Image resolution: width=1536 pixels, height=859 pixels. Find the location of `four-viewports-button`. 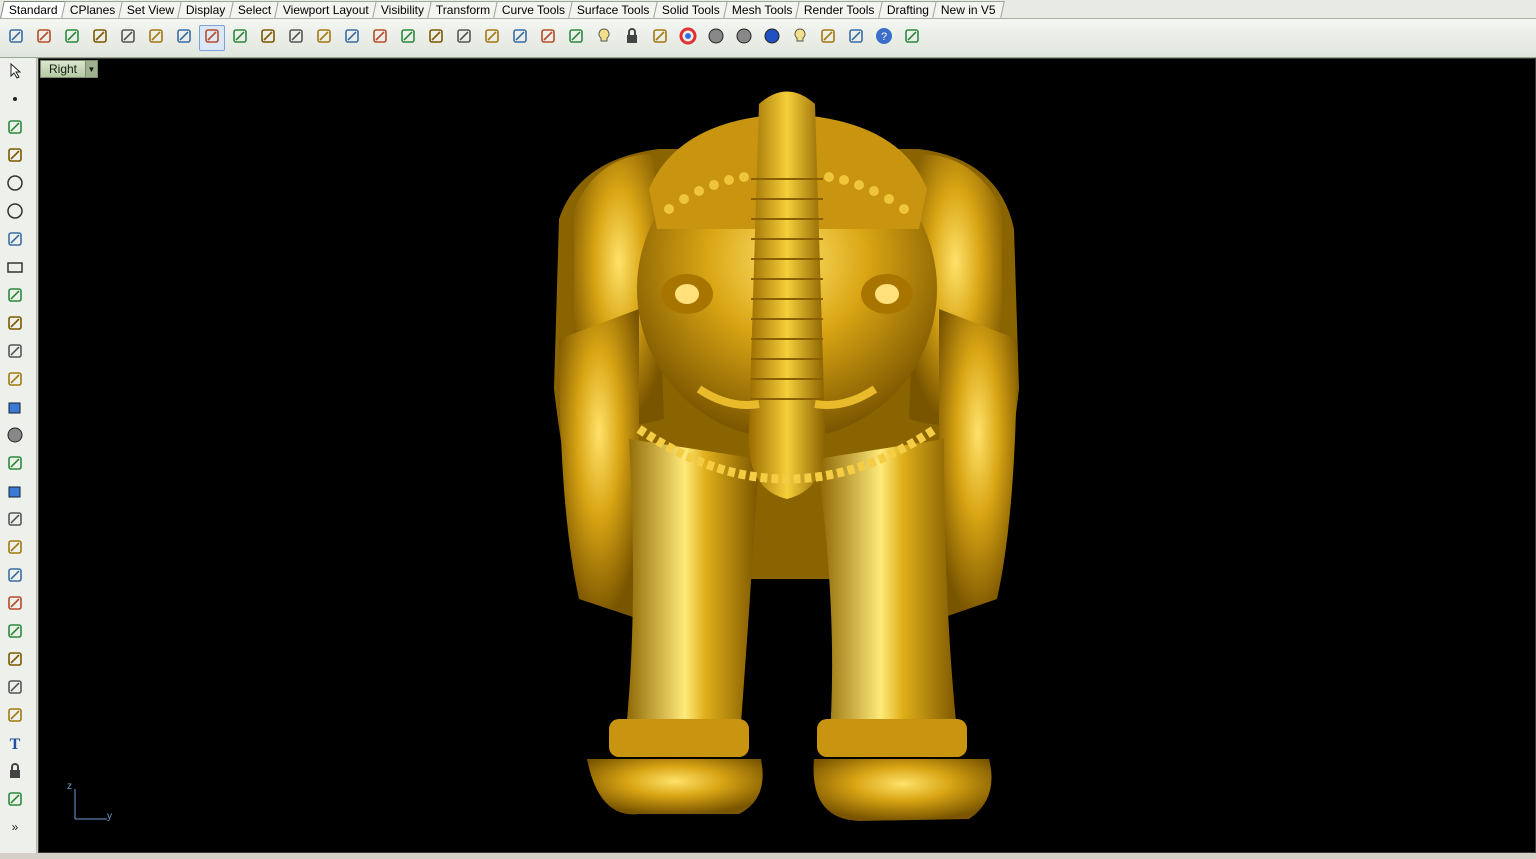

four-viewports-button is located at coordinates (464, 38).